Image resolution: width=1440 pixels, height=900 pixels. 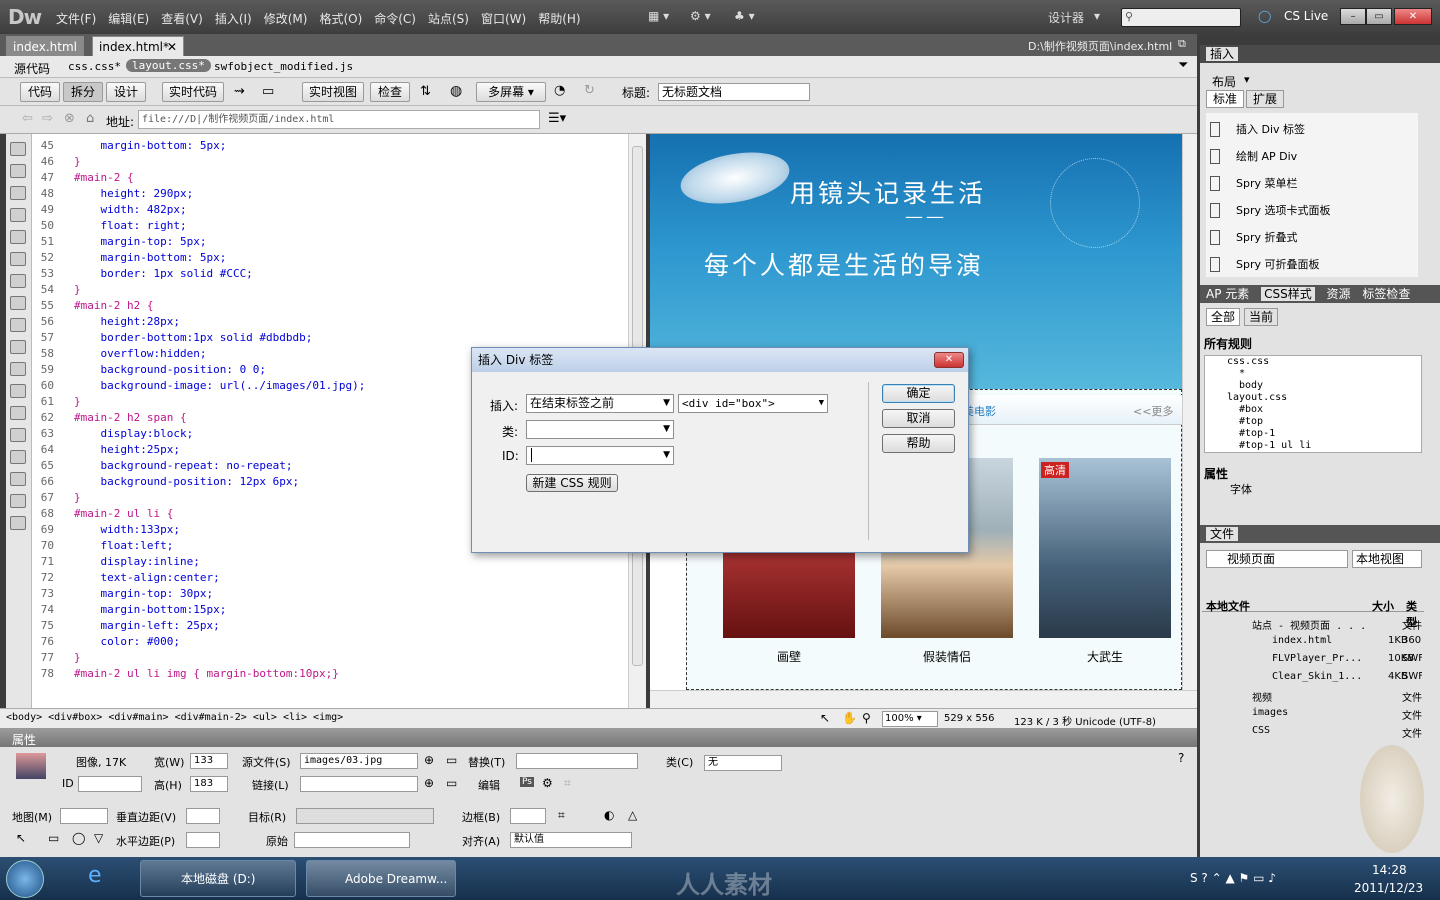 I want to click on menu-insert: 插入(I), so click(x=233, y=18).